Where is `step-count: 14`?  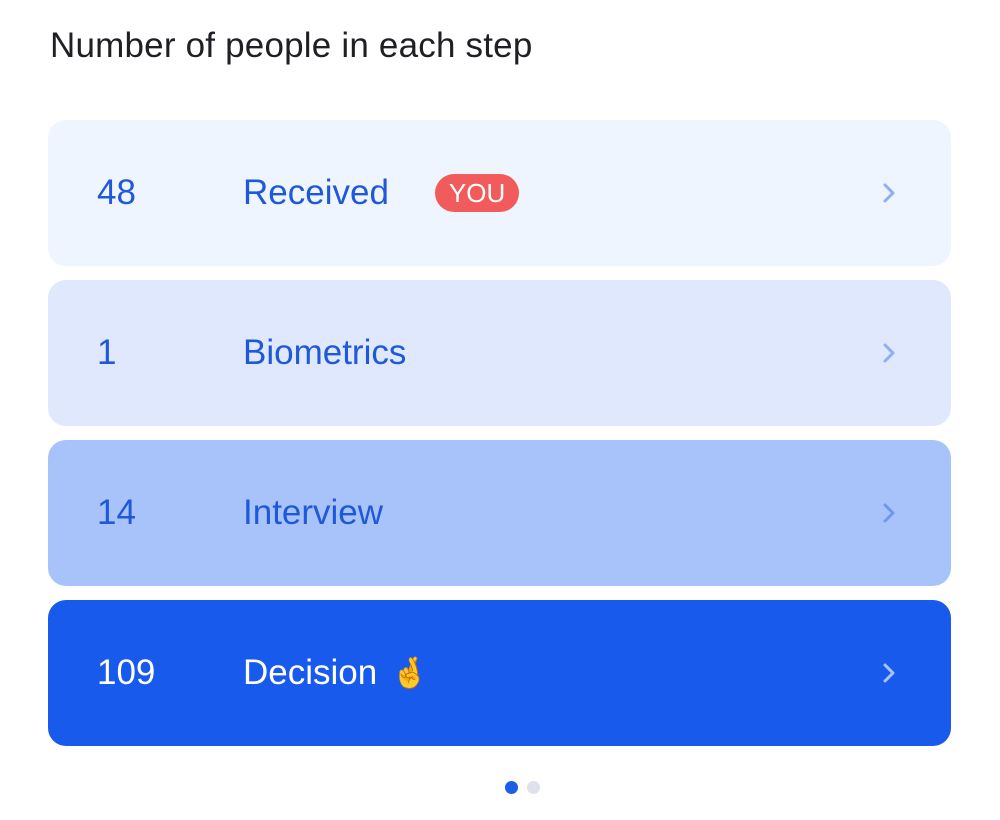 step-count: 14 is located at coordinates (116, 512).